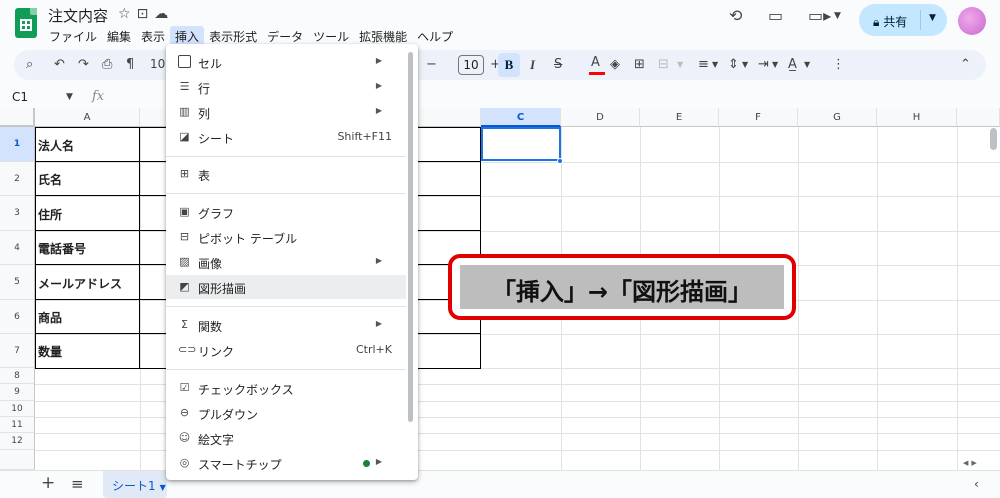 This screenshot has width=1000, height=498. I want to click on sheet-tab-1: シート1 ▼, so click(135, 484).